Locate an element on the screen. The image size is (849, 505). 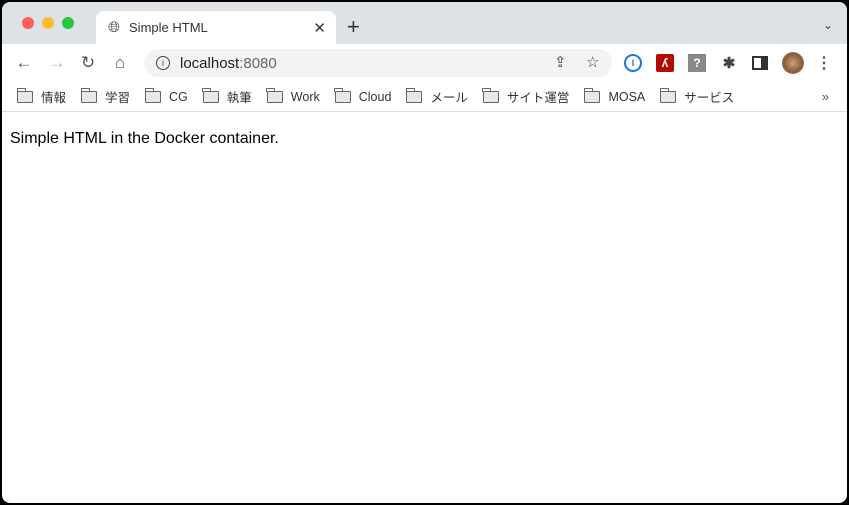
bookmark-folder: サービス is located at coordinates (697, 96).